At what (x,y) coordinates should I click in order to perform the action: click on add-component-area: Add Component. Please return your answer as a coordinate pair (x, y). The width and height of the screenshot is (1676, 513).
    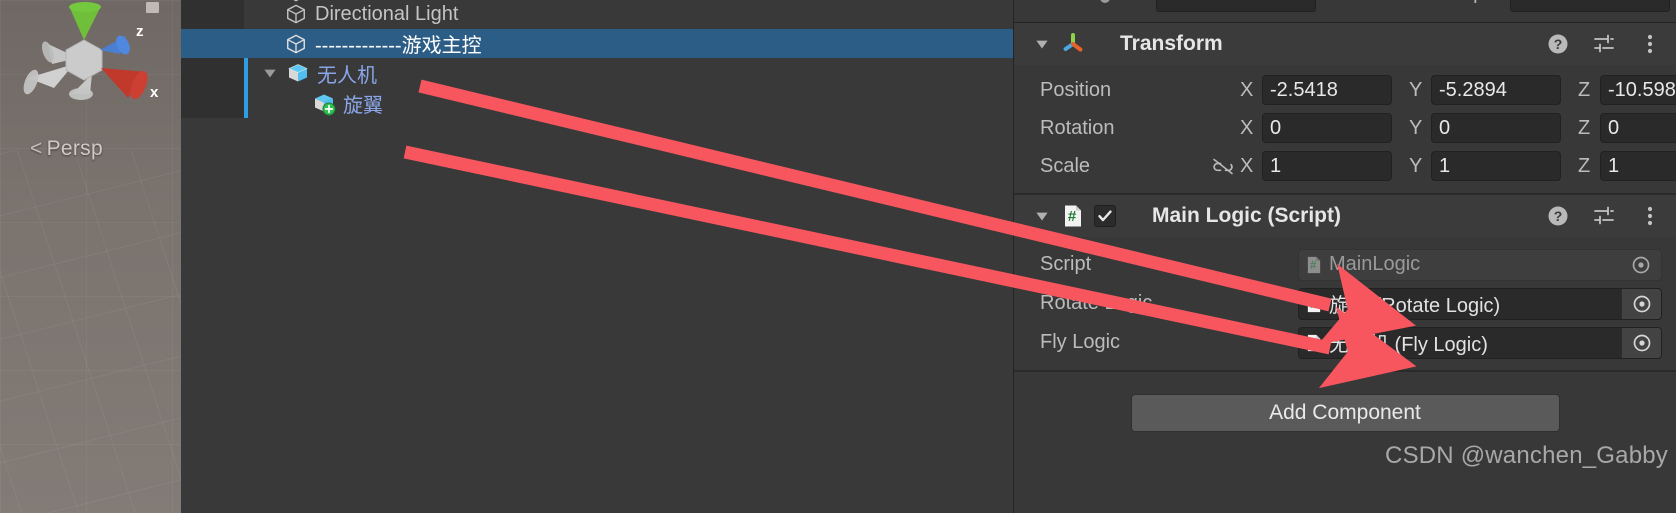
    Looking at the image, I should click on (1345, 402).